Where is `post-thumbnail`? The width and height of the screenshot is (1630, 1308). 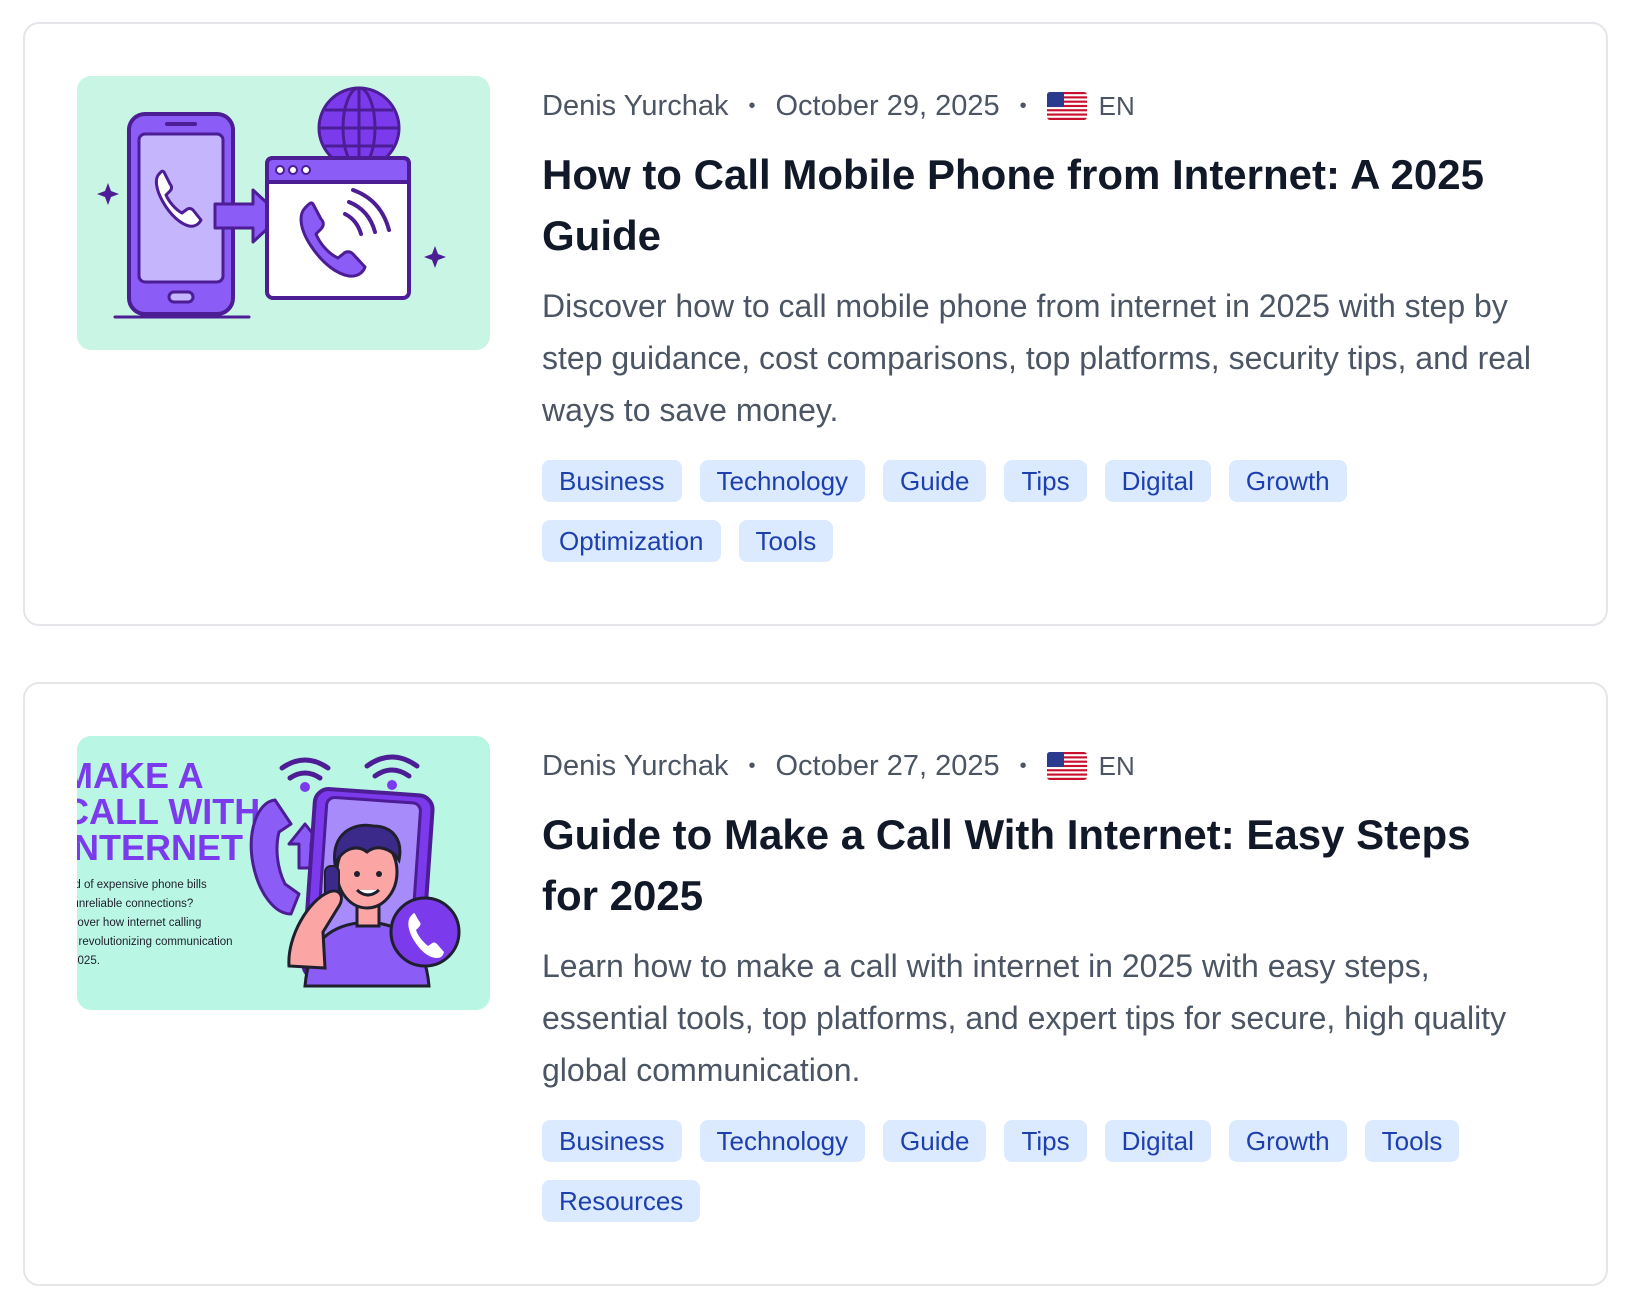 post-thumbnail is located at coordinates (283, 213).